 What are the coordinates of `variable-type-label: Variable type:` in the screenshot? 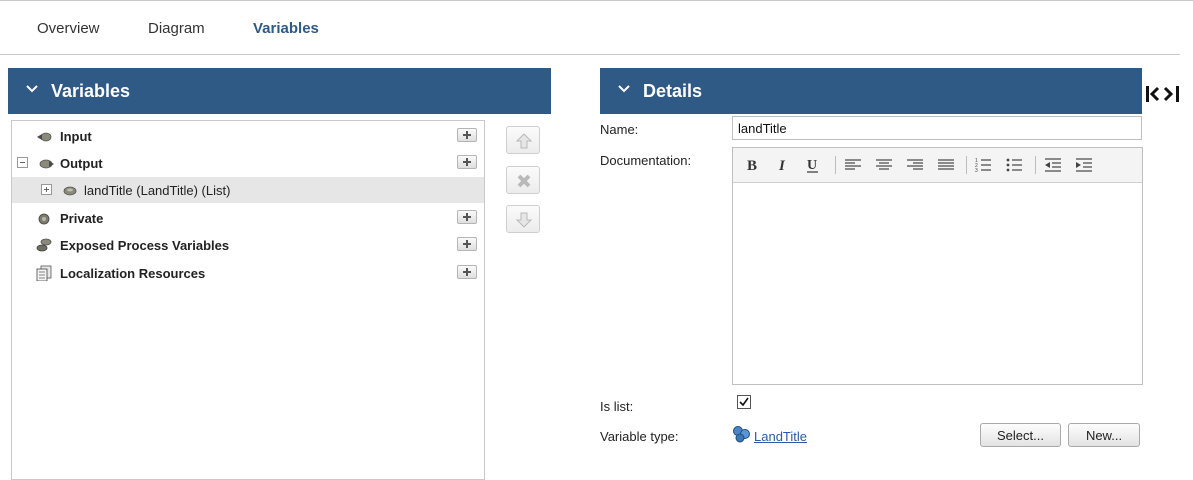 It's located at (639, 436).